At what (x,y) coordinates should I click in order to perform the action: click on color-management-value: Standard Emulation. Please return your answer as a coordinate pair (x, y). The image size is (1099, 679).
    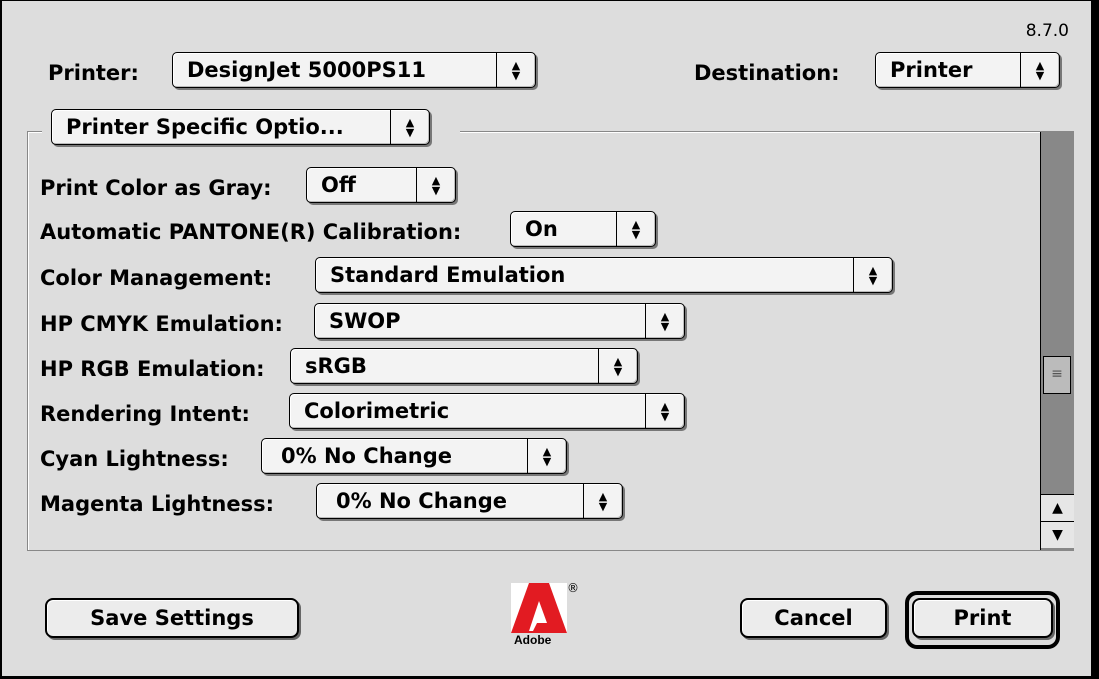
    Looking at the image, I should click on (448, 275).